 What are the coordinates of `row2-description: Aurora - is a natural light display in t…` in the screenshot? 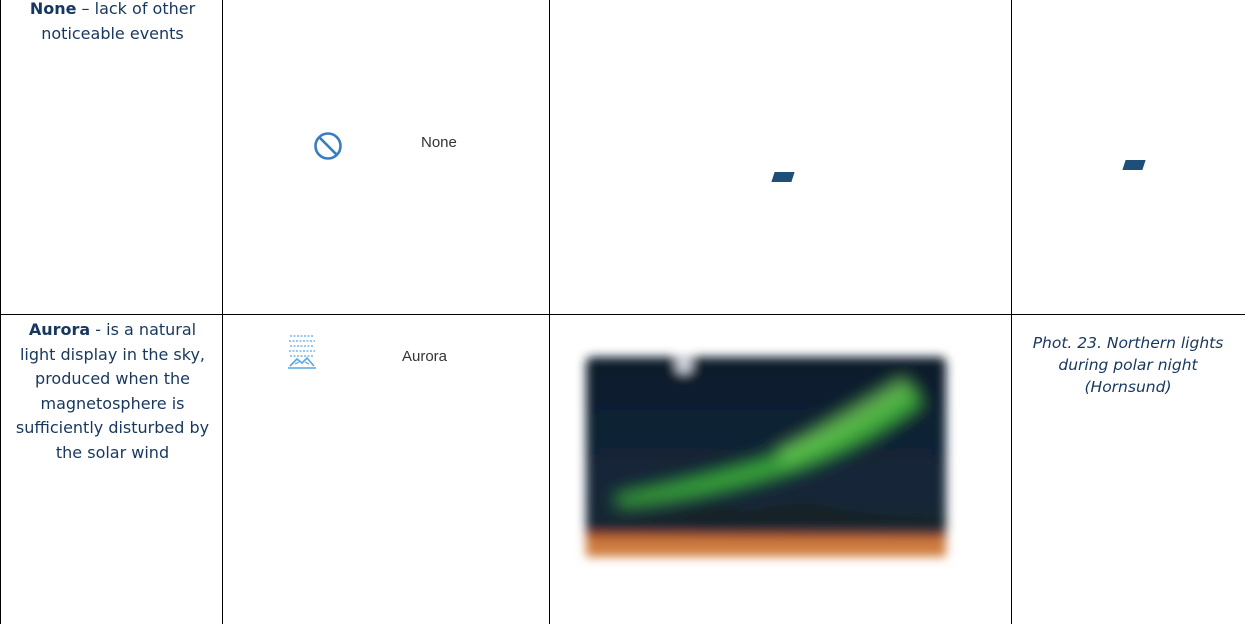 It's located at (112, 391).